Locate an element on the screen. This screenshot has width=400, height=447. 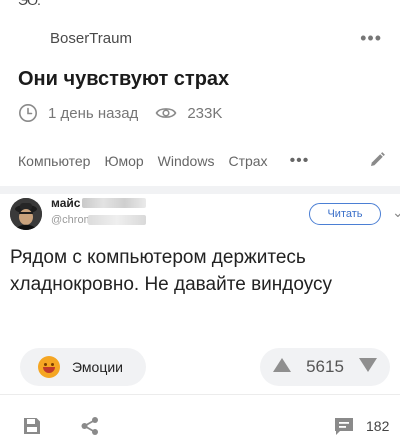
vote-control: 5615 is located at coordinates (325, 367).